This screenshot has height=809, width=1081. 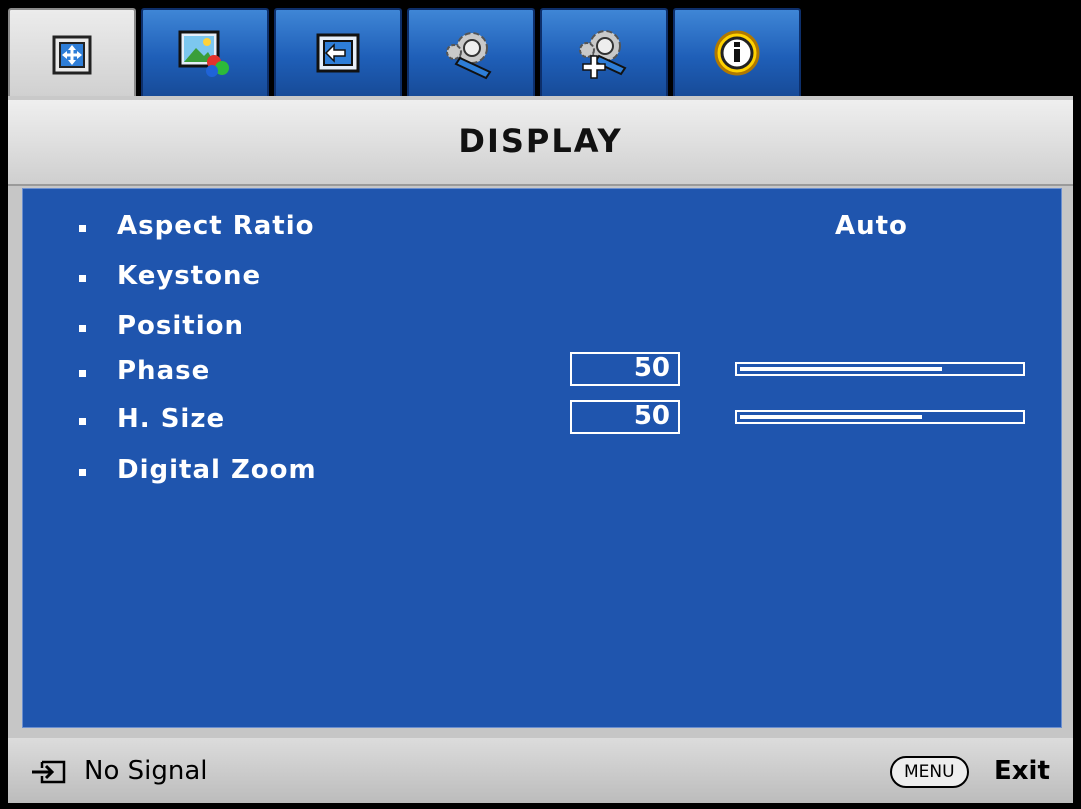 What do you see at coordinates (651, 416) in the screenshot?
I see `h-size-value: 50` at bounding box center [651, 416].